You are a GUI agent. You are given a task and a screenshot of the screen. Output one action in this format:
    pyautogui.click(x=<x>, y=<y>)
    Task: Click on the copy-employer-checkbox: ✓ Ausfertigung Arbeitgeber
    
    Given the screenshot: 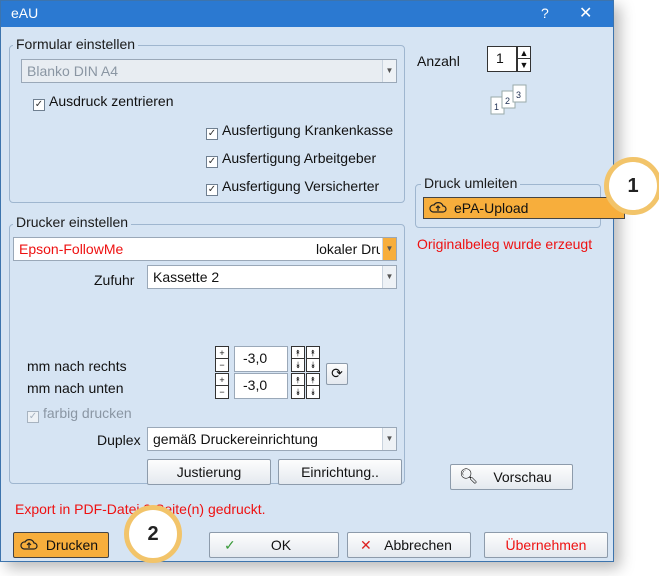 What is the action you would take?
    pyautogui.click(x=291, y=159)
    